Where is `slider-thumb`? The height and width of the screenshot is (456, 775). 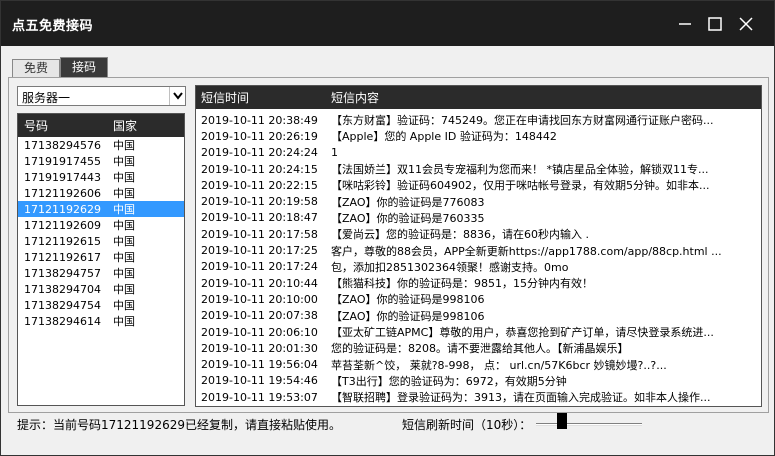 slider-thumb is located at coordinates (562, 421).